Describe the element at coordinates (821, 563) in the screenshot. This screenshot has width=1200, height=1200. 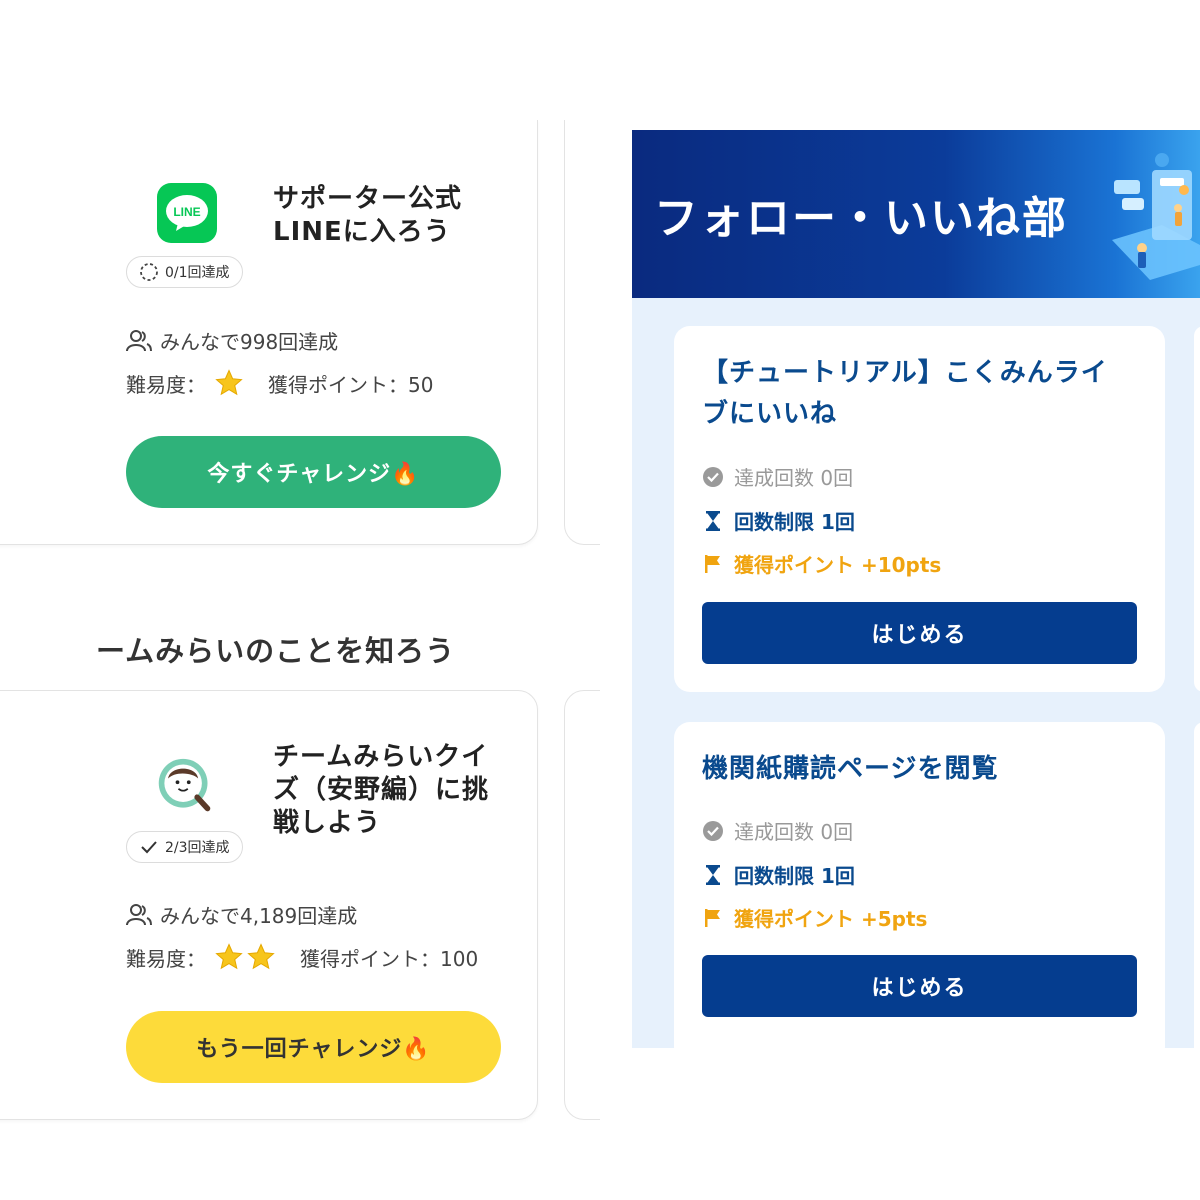
I see `points-earned: 獲得ポイント +10pts` at that location.